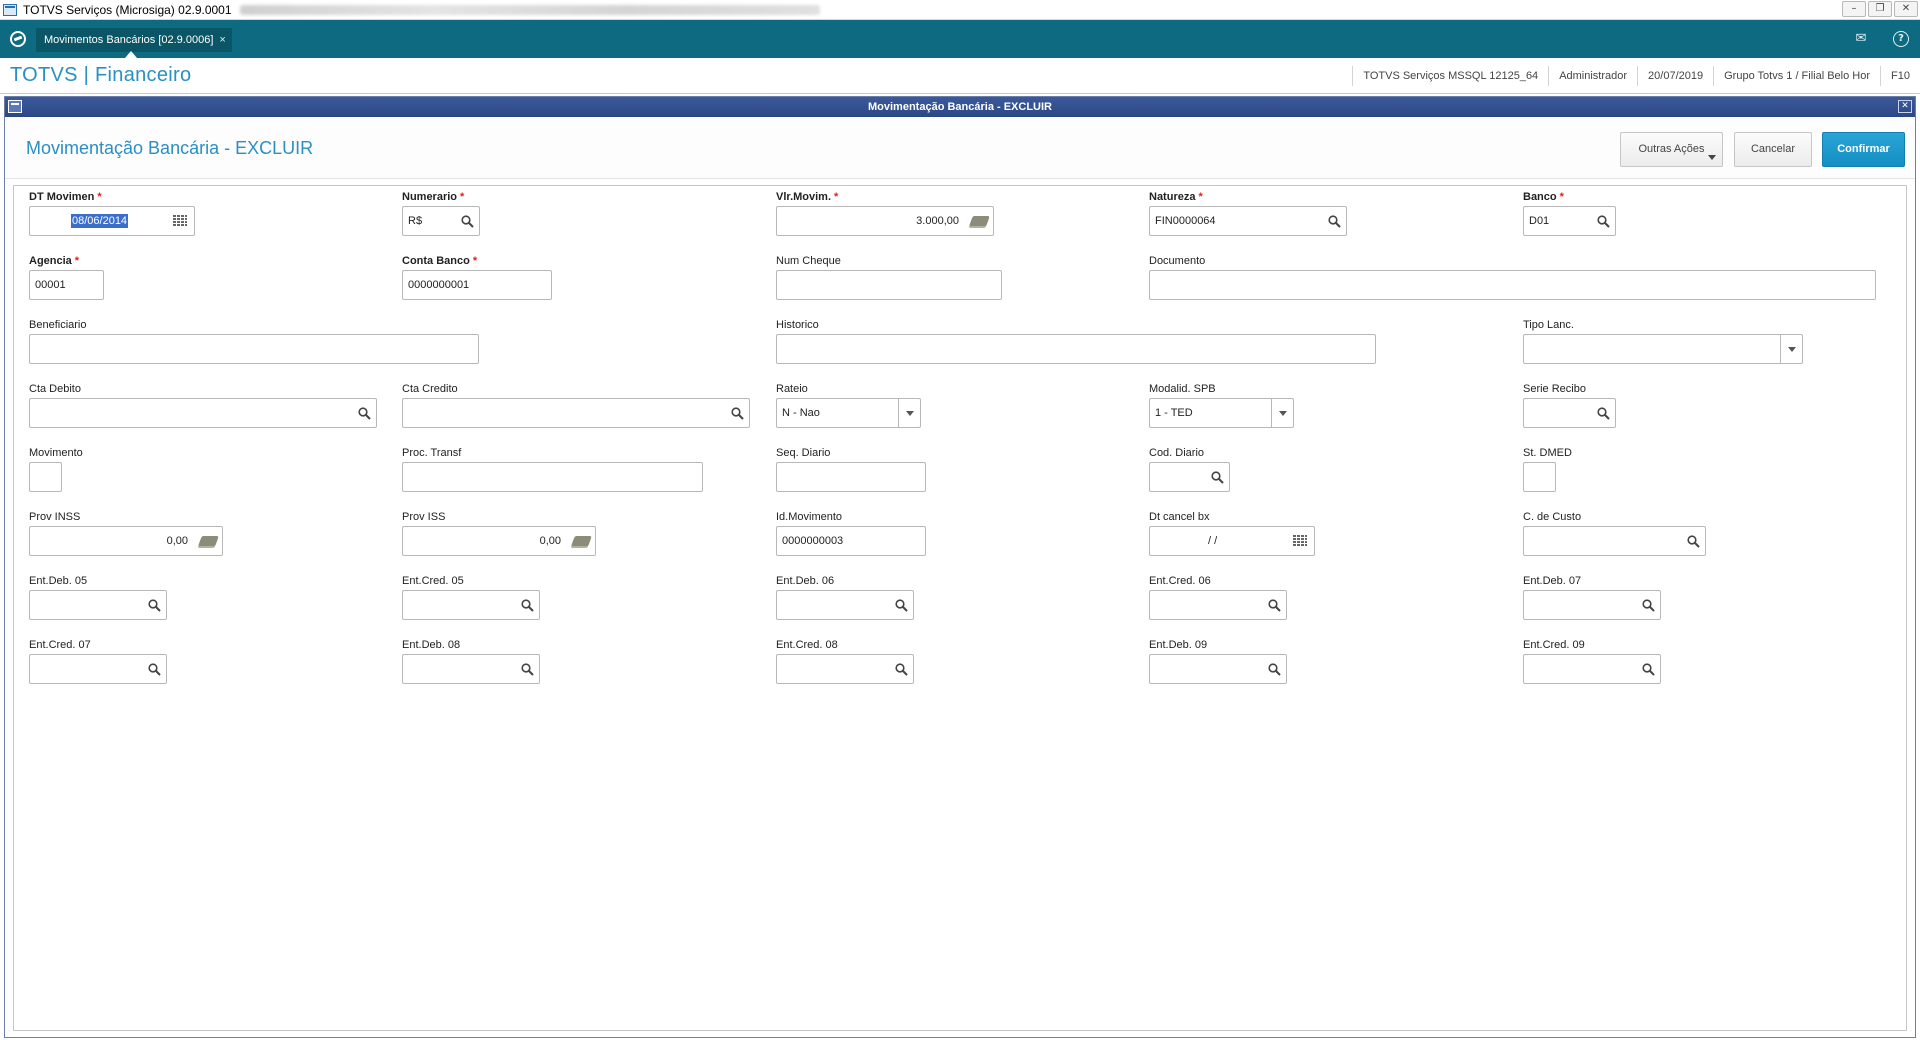 This screenshot has width=1920, height=1040. I want to click on close-window-button: ✕, so click(1906, 9).